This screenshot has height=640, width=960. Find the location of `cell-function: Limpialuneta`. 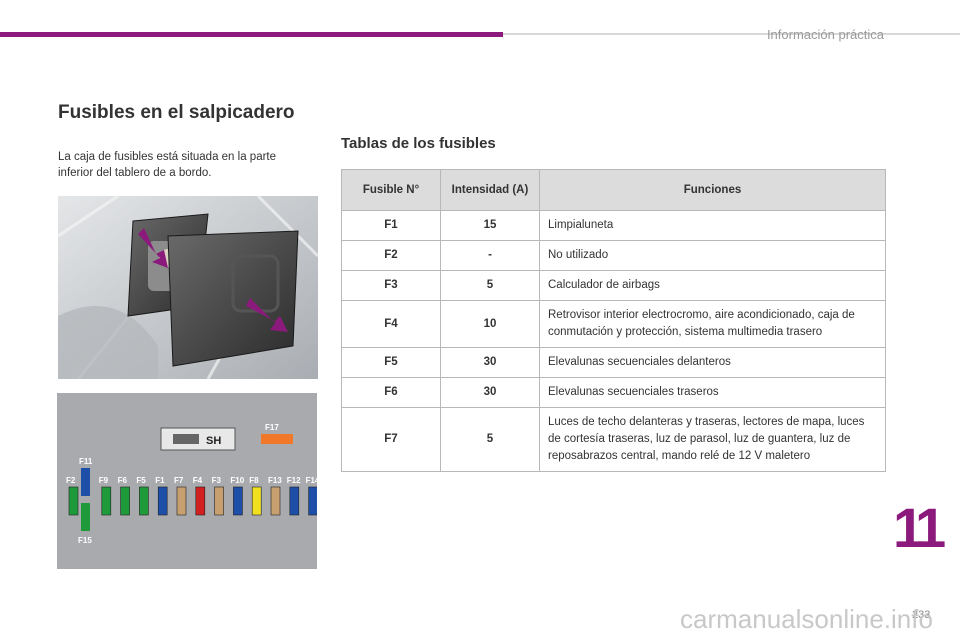

cell-function: Limpialuneta is located at coordinates (712, 225).